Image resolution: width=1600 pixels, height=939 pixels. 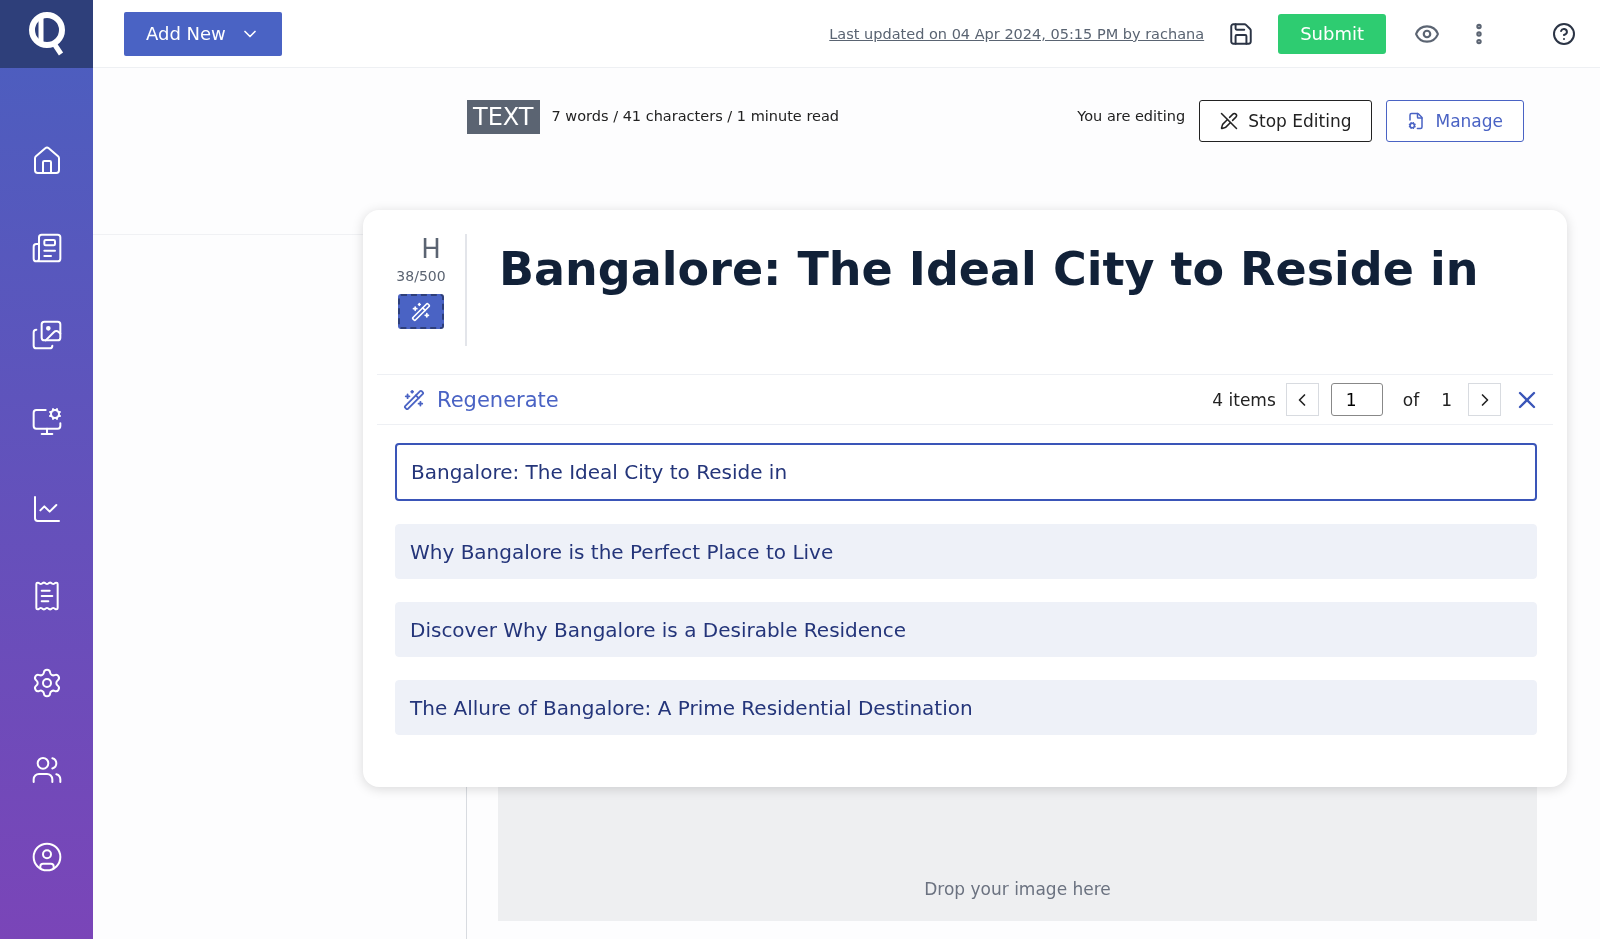 What do you see at coordinates (1446, 399) in the screenshot?
I see `total-pages: 1` at bounding box center [1446, 399].